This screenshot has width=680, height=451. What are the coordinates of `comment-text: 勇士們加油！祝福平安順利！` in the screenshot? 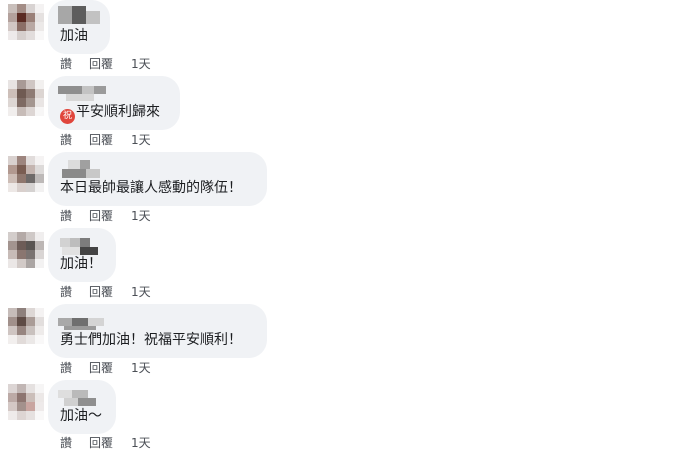 It's located at (151, 340).